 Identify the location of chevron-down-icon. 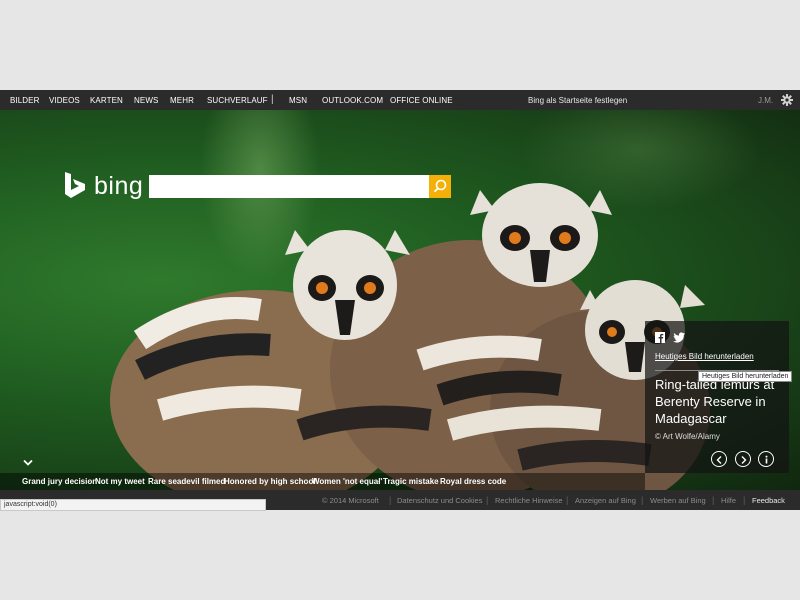
(28, 463).